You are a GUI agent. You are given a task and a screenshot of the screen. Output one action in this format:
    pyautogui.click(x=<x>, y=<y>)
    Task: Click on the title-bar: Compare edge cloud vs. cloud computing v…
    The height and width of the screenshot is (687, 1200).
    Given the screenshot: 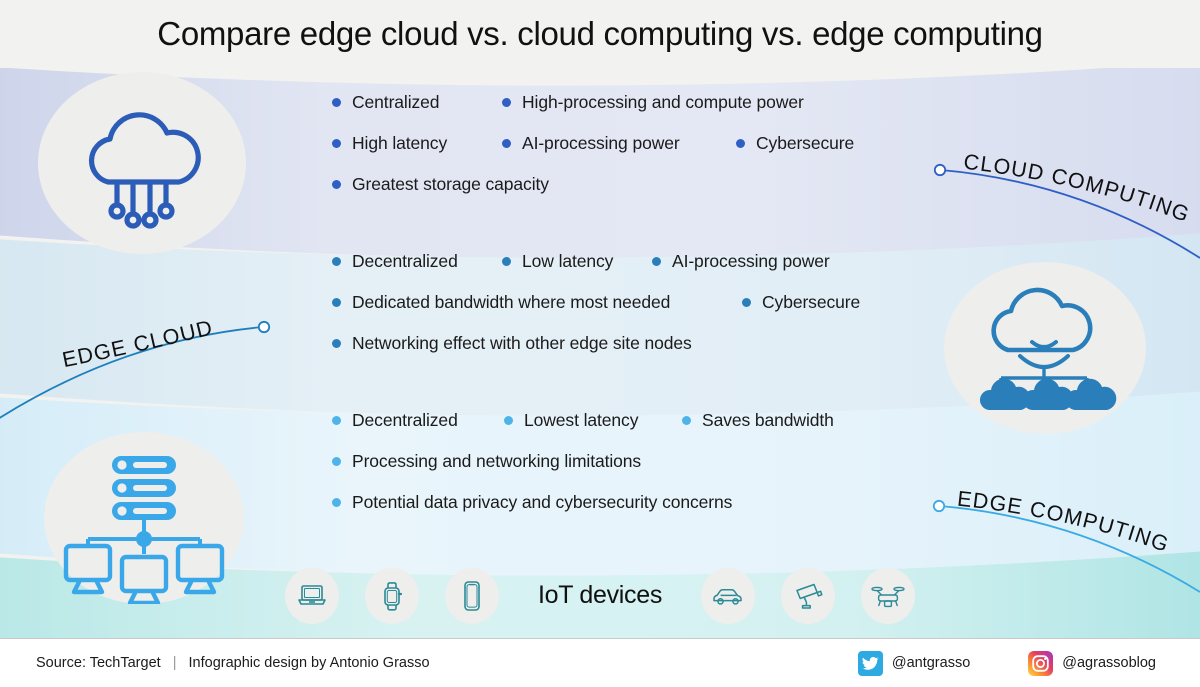 What is the action you would take?
    pyautogui.click(x=600, y=34)
    